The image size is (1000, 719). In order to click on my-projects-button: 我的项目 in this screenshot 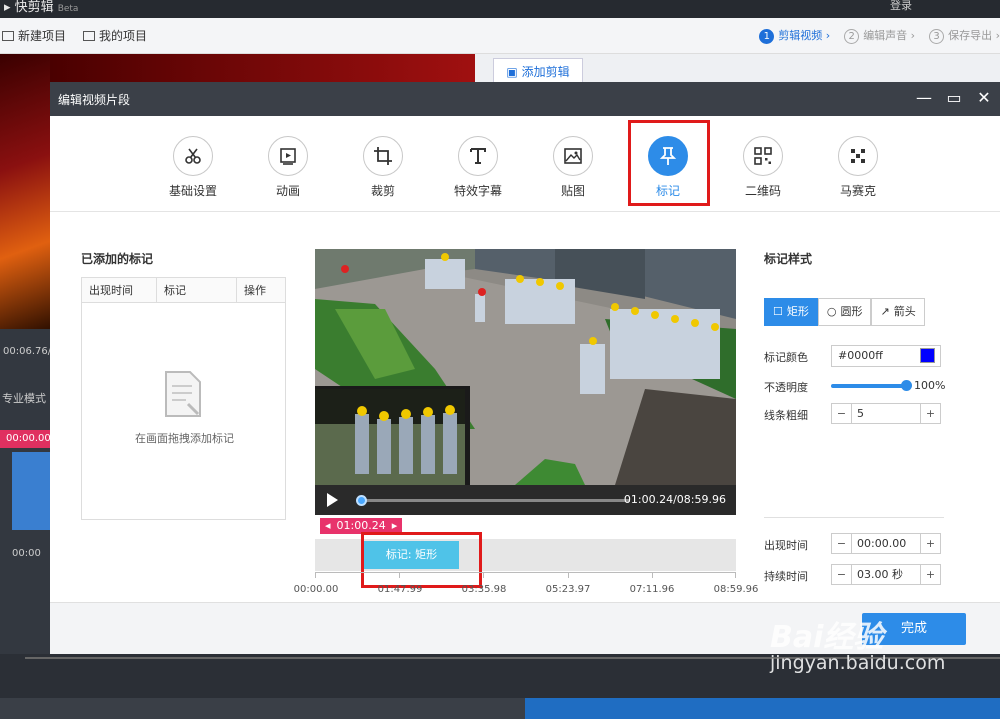, I will do `click(115, 35)`.